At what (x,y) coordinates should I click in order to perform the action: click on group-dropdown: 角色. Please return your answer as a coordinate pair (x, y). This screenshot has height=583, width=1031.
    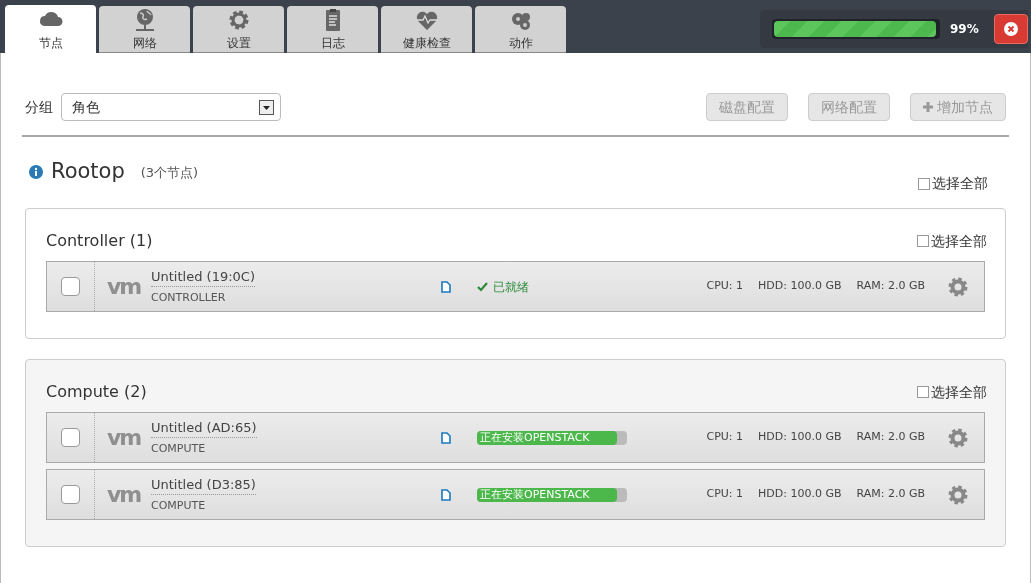
    Looking at the image, I should click on (171, 107).